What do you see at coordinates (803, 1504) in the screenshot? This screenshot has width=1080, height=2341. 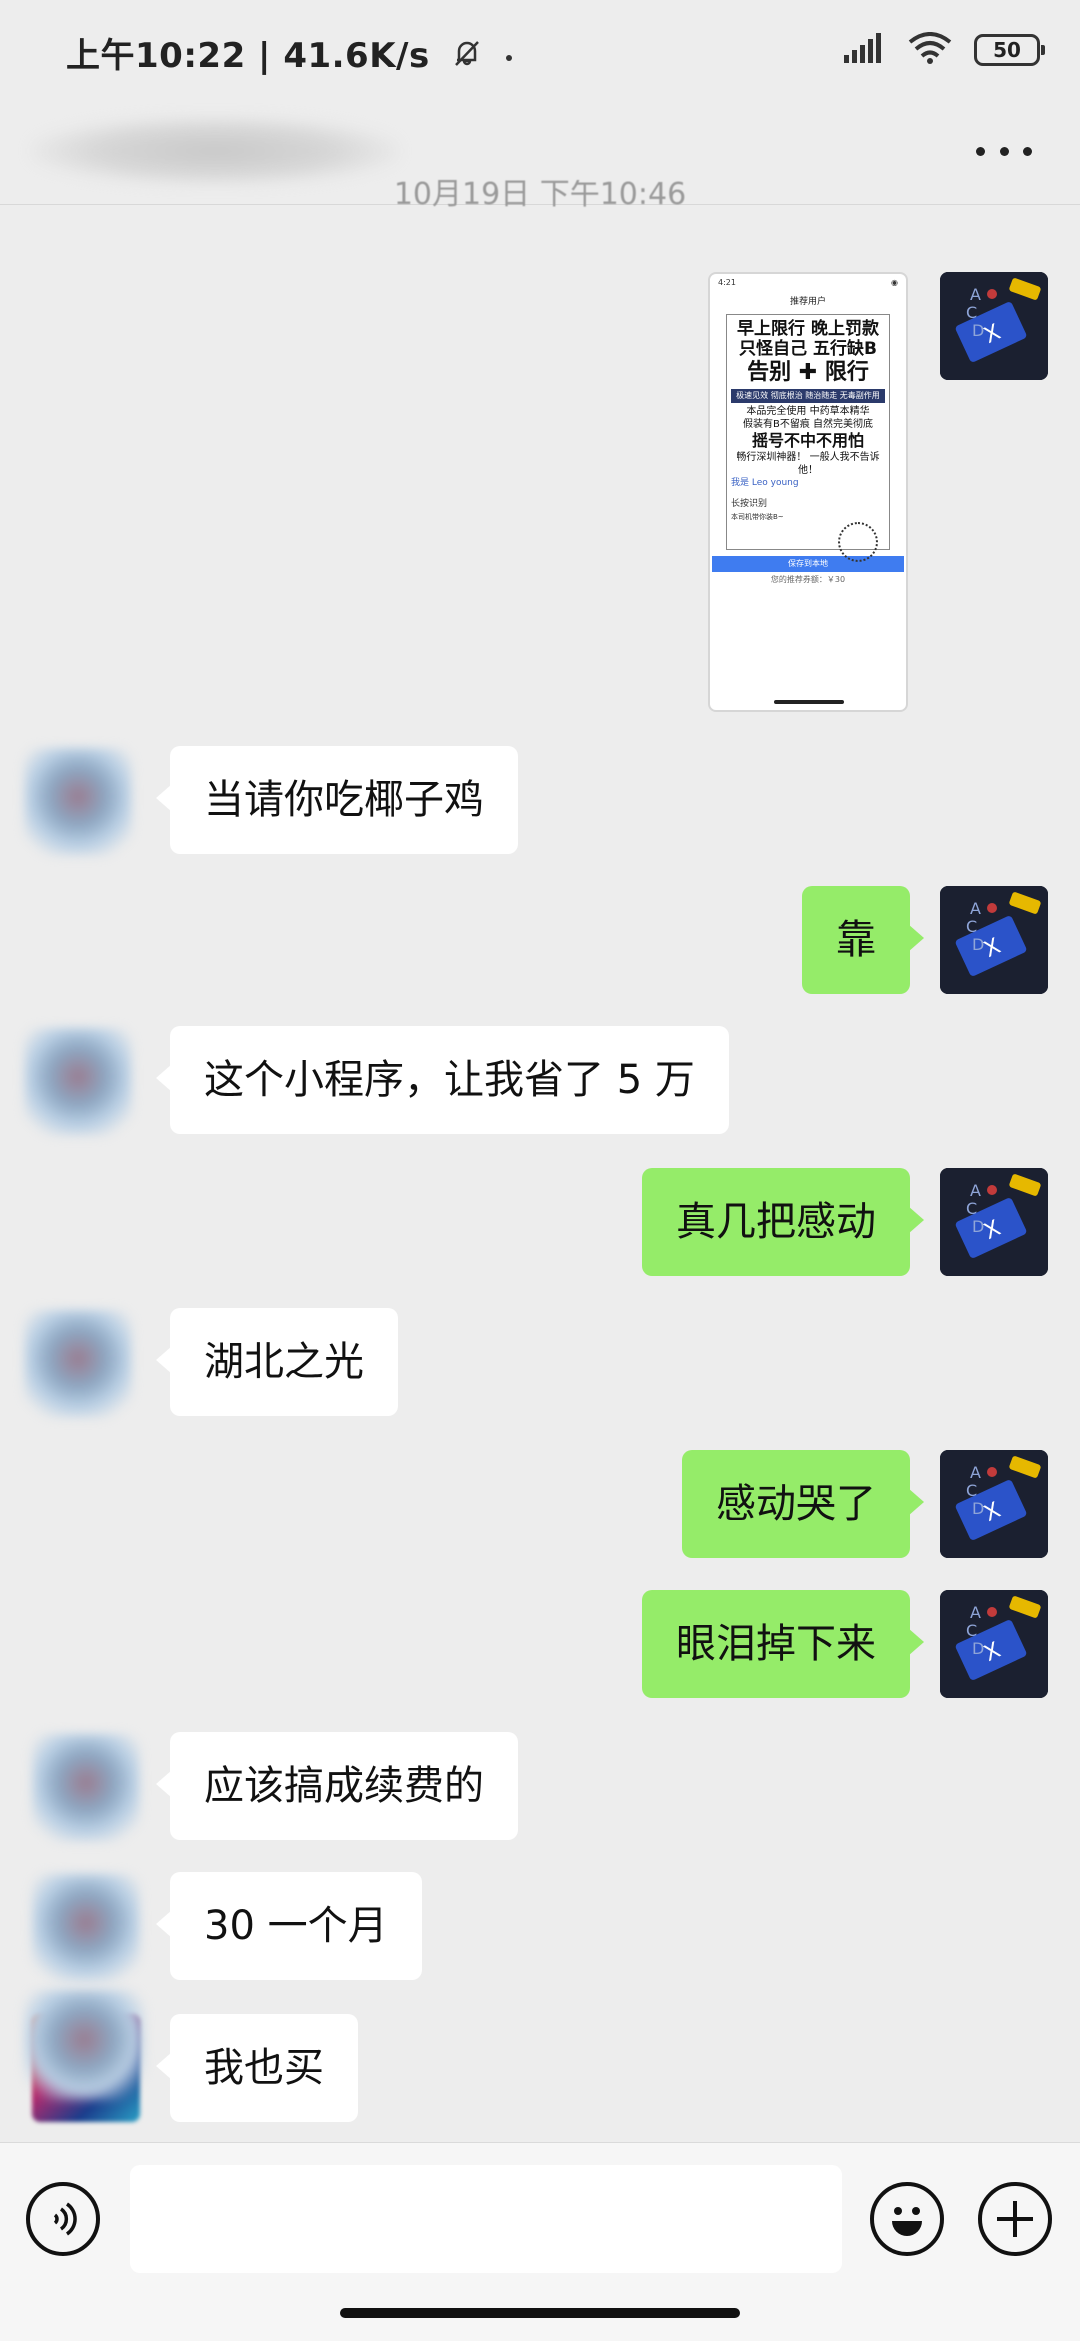 I see `message-bubble-sent: 感动哭了` at bounding box center [803, 1504].